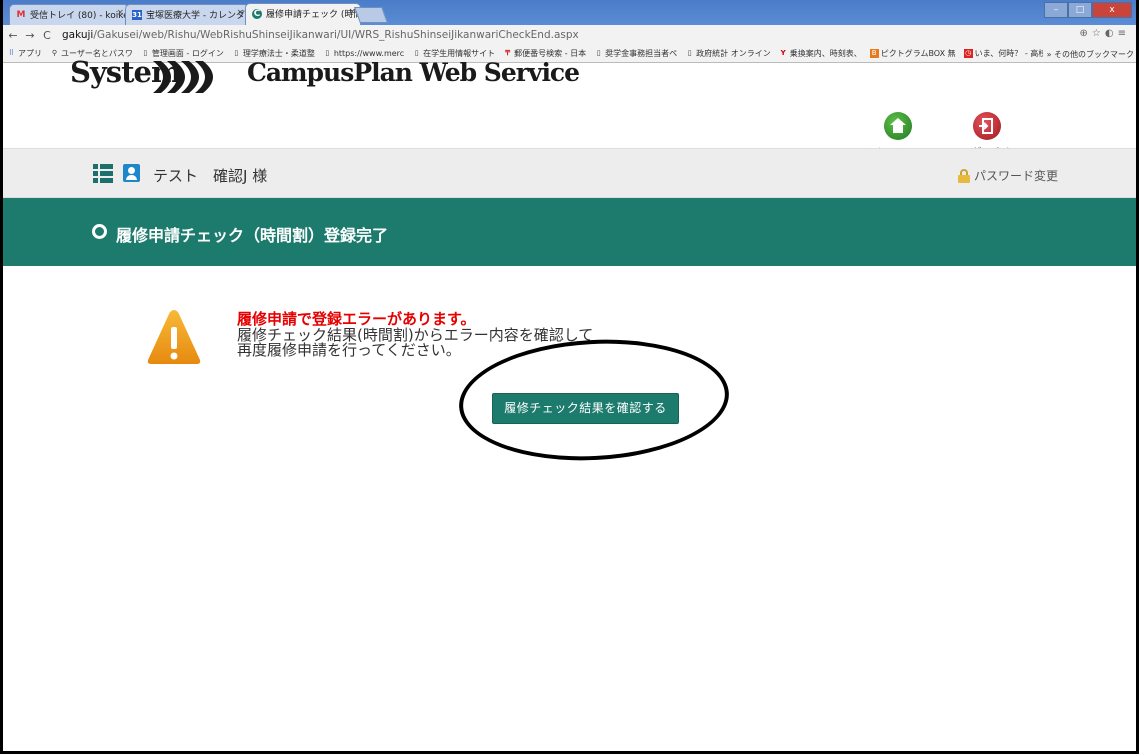 This screenshot has height=754, width=1139. What do you see at coordinates (1111, 33) in the screenshot?
I see `extension-icon: ◐` at bounding box center [1111, 33].